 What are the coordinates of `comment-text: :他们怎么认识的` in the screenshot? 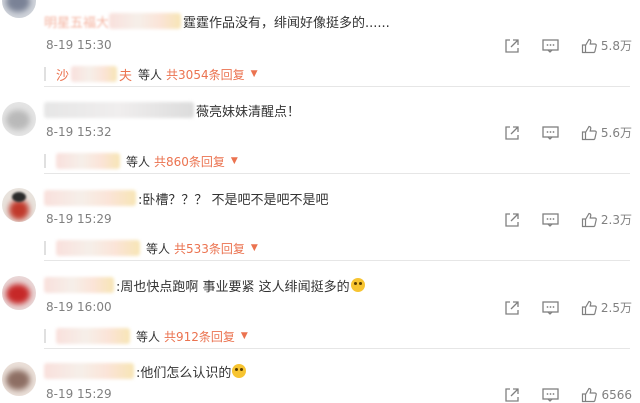 It's located at (184, 373).